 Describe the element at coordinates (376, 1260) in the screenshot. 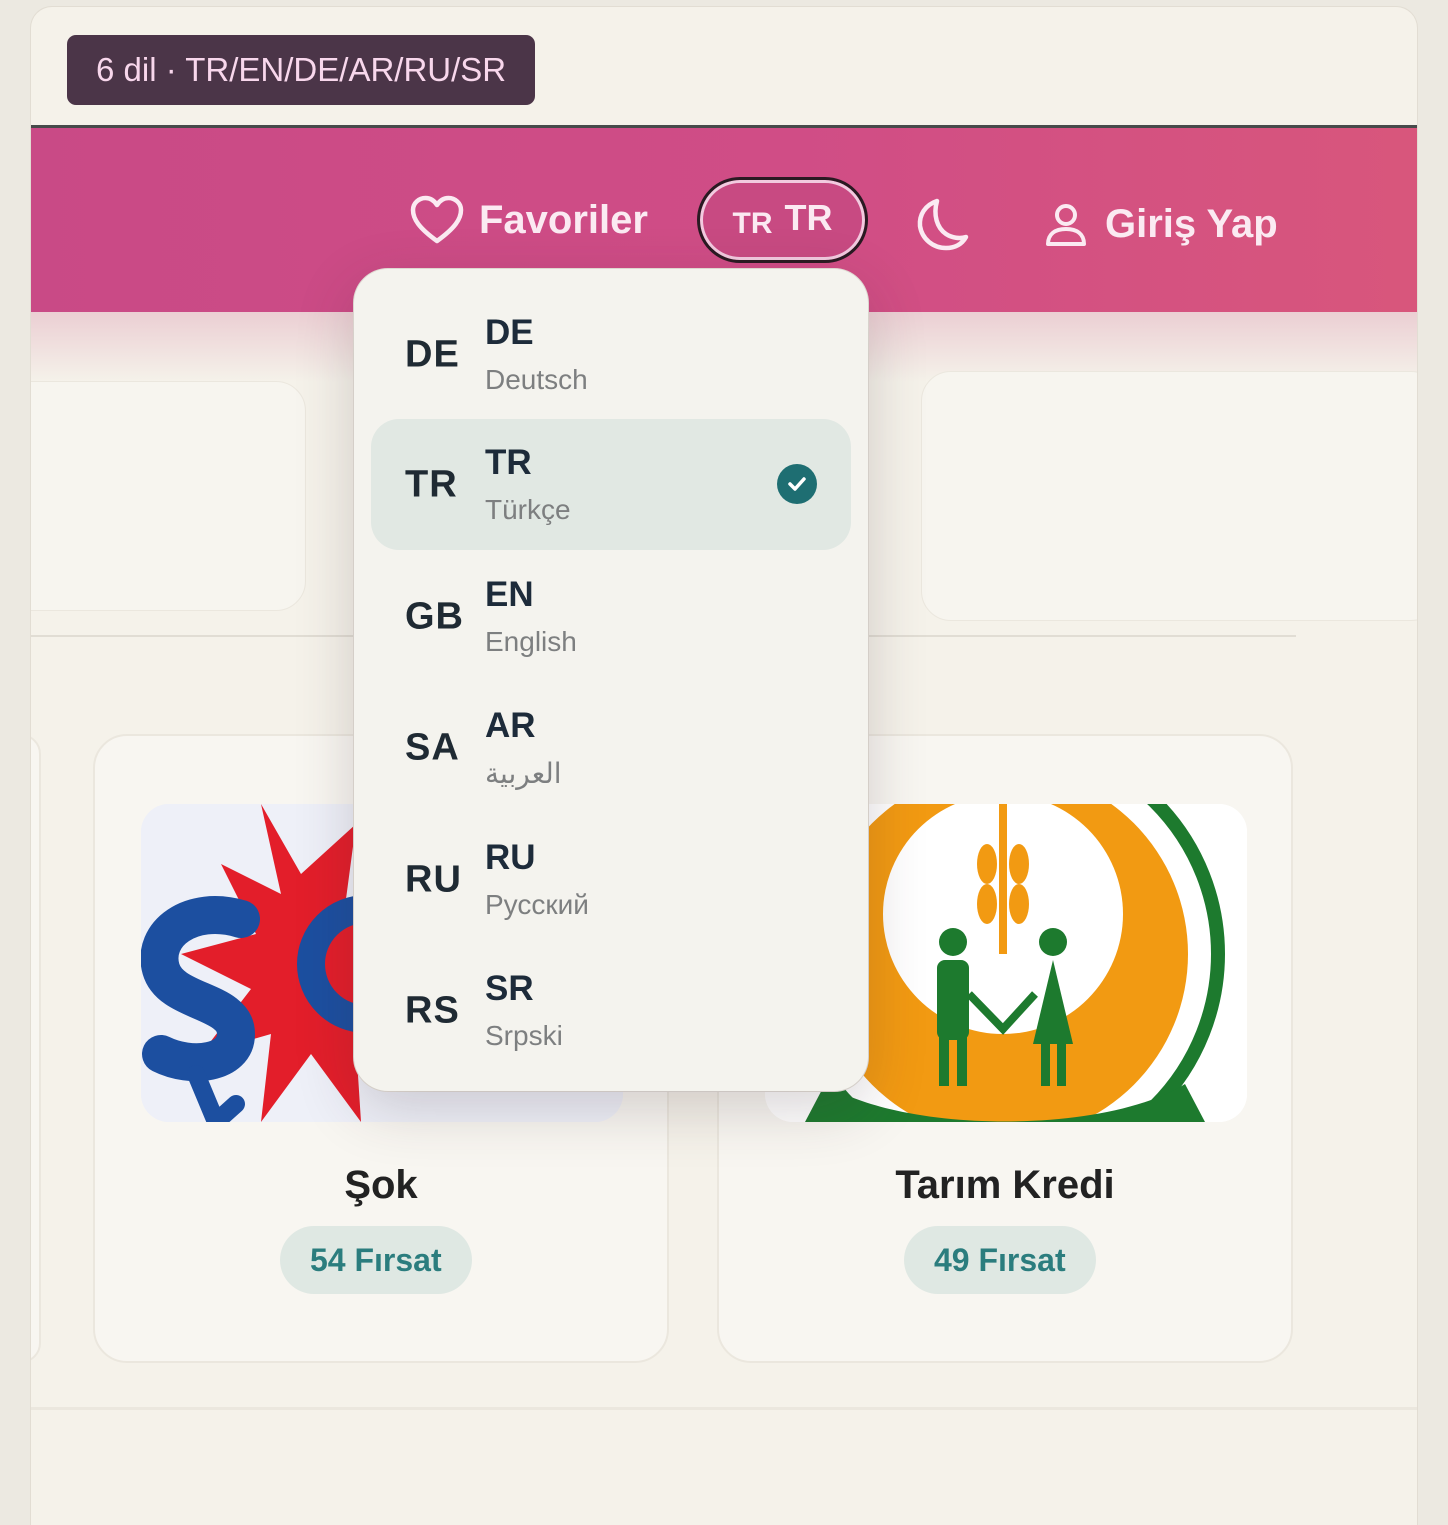

I see `deals-badge: 54 Fırsat` at that location.